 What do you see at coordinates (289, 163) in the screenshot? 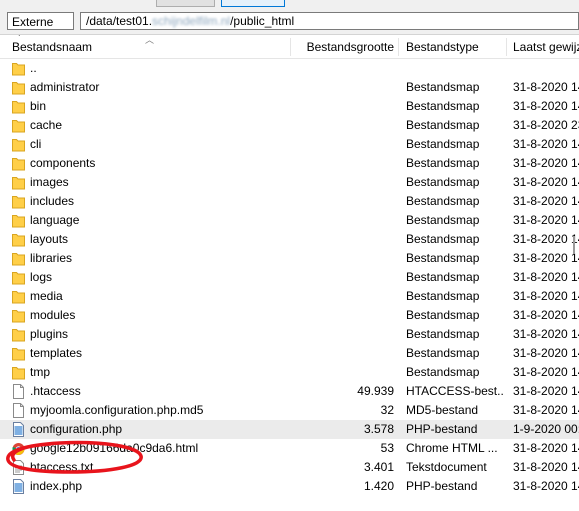
I see `file-row: components Bestandsmap 31-8-2020 14` at bounding box center [289, 163].